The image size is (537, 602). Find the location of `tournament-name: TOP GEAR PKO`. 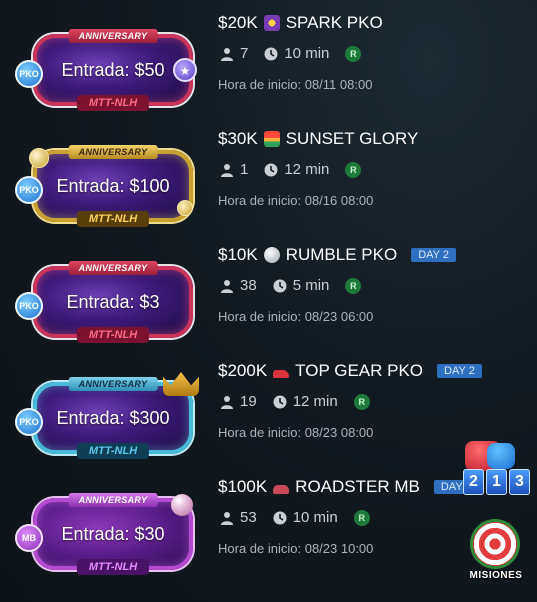

tournament-name: TOP GEAR PKO is located at coordinates (359, 370).